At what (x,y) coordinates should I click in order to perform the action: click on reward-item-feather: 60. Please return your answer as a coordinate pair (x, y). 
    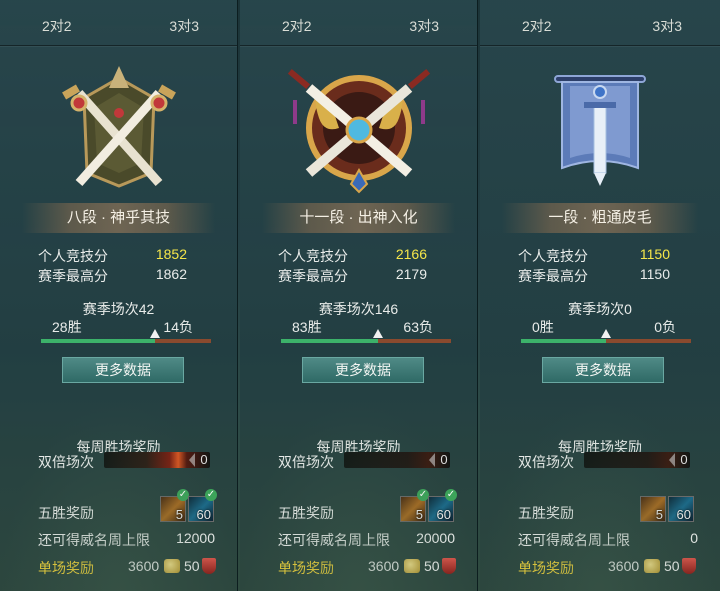
    Looking at the image, I should click on (681, 509).